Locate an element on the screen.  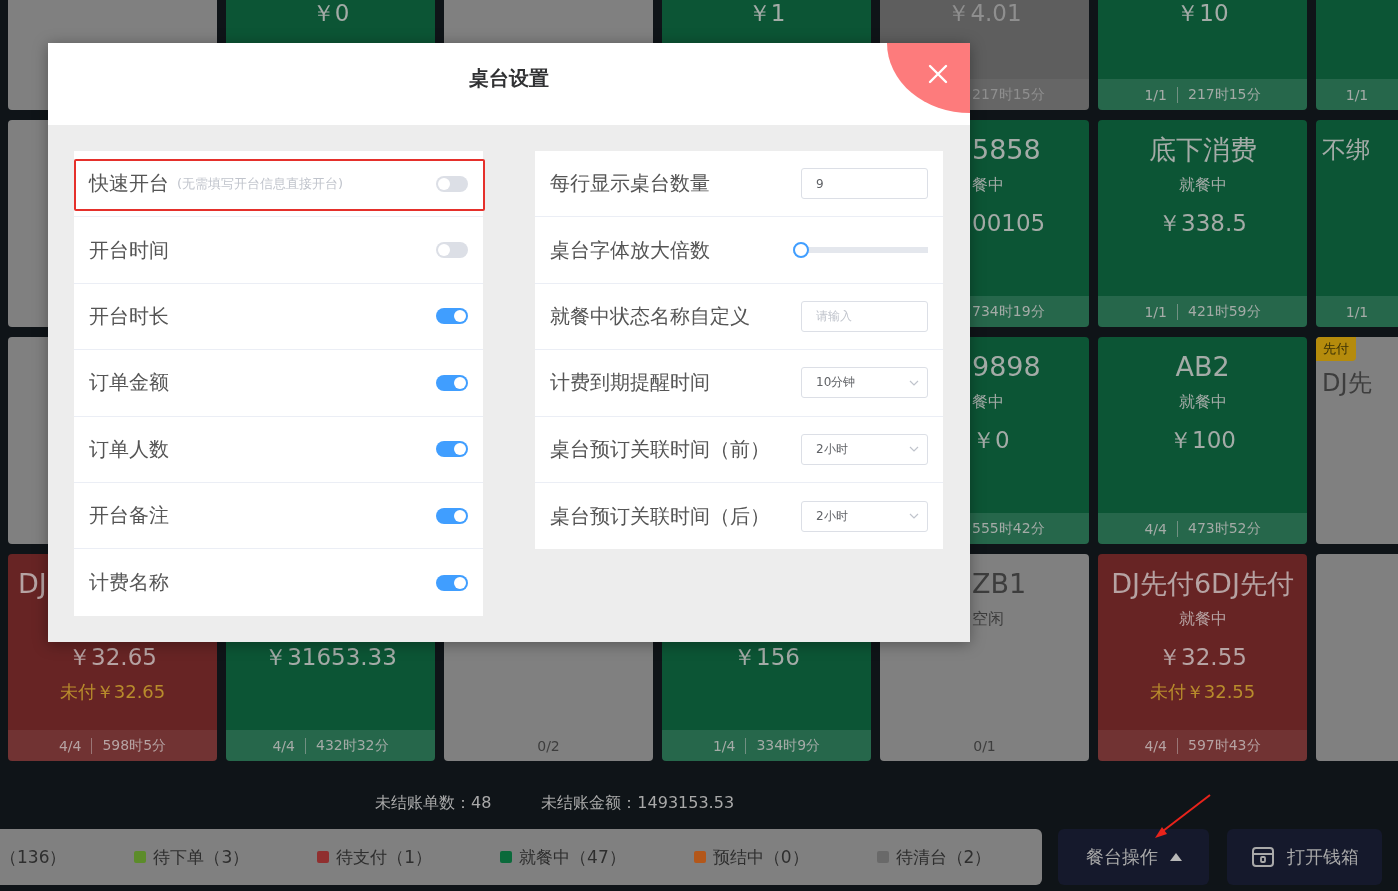
legend-label: 就餐中（47） is located at coordinates (572, 857).